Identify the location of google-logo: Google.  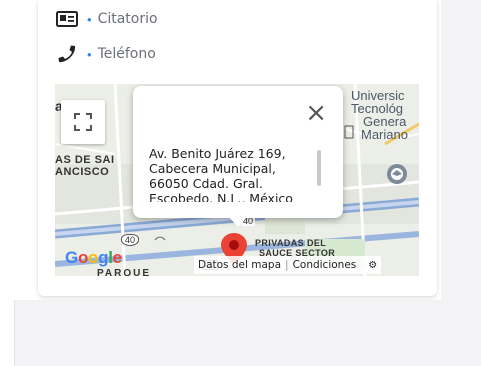
(93, 258).